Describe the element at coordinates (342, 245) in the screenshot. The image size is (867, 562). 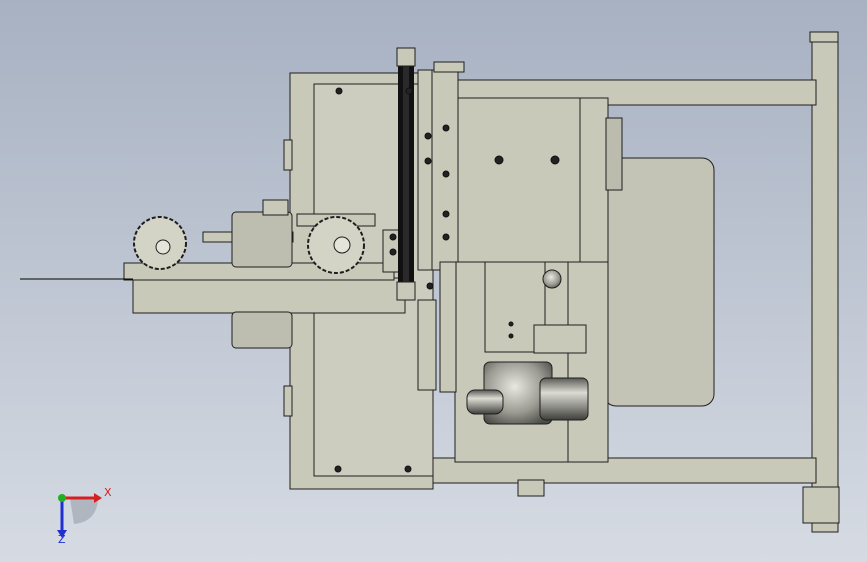
I see `feed-gear-right-hub` at that location.